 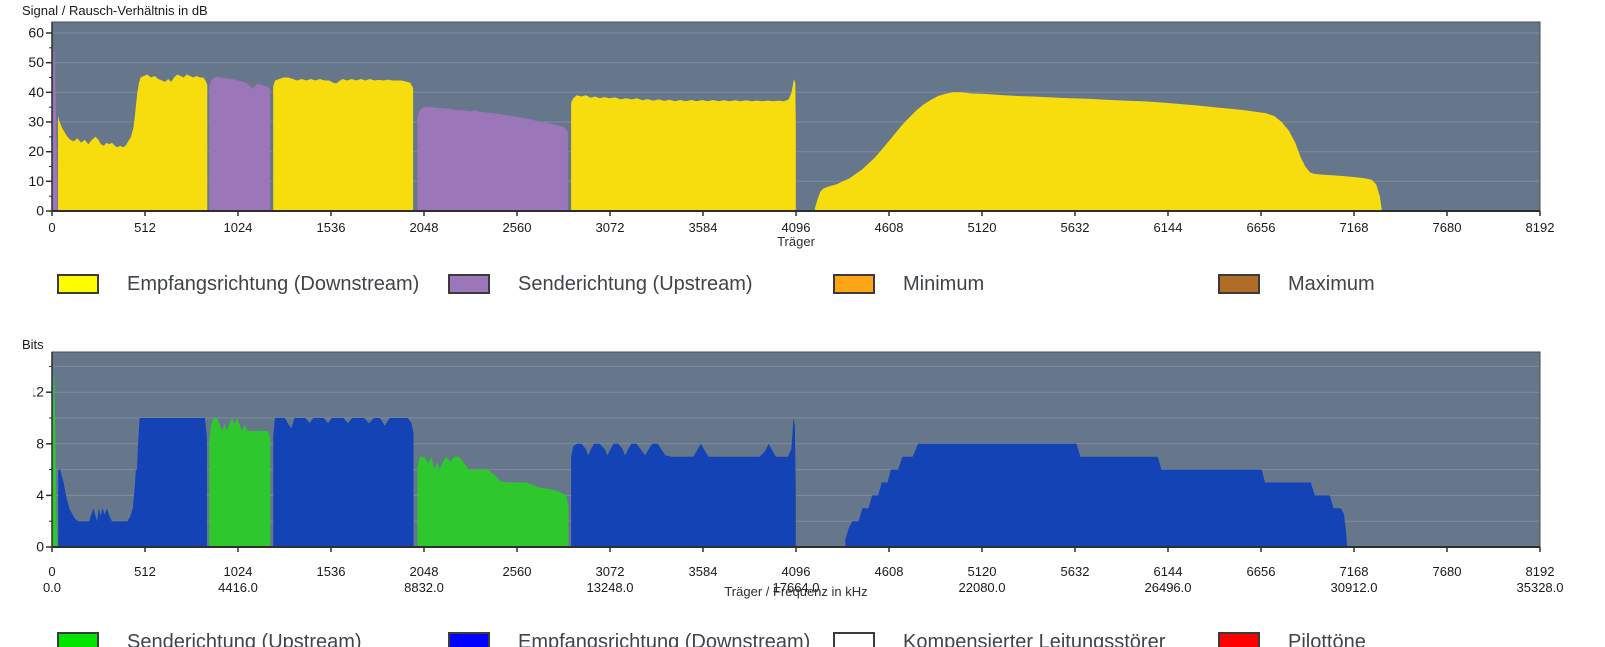 What do you see at coordinates (331, 571) in the screenshot?
I see `bits-x-tick-label: 1536` at bounding box center [331, 571].